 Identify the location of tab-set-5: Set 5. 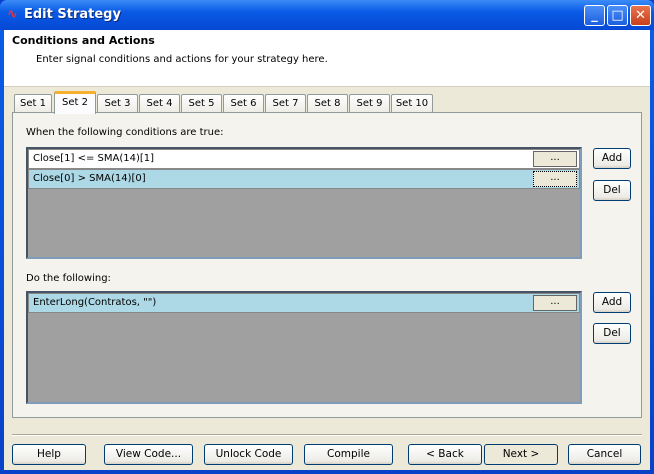
(201, 103).